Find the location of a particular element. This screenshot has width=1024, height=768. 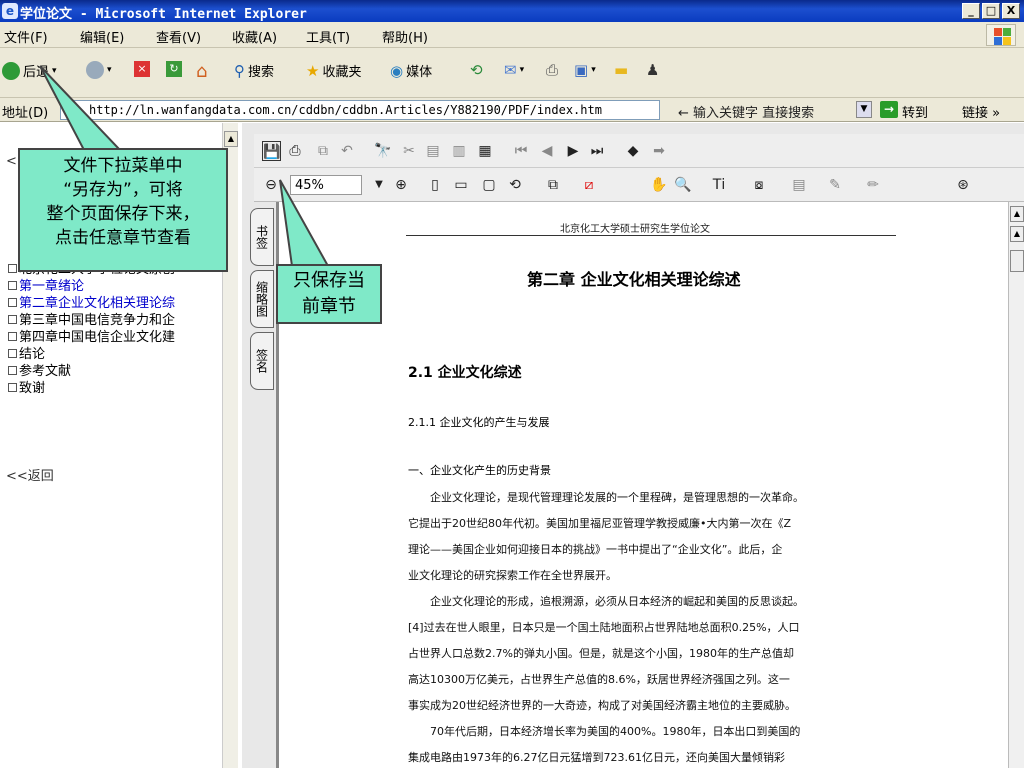

links-button: 链接 » is located at coordinates (981, 111).